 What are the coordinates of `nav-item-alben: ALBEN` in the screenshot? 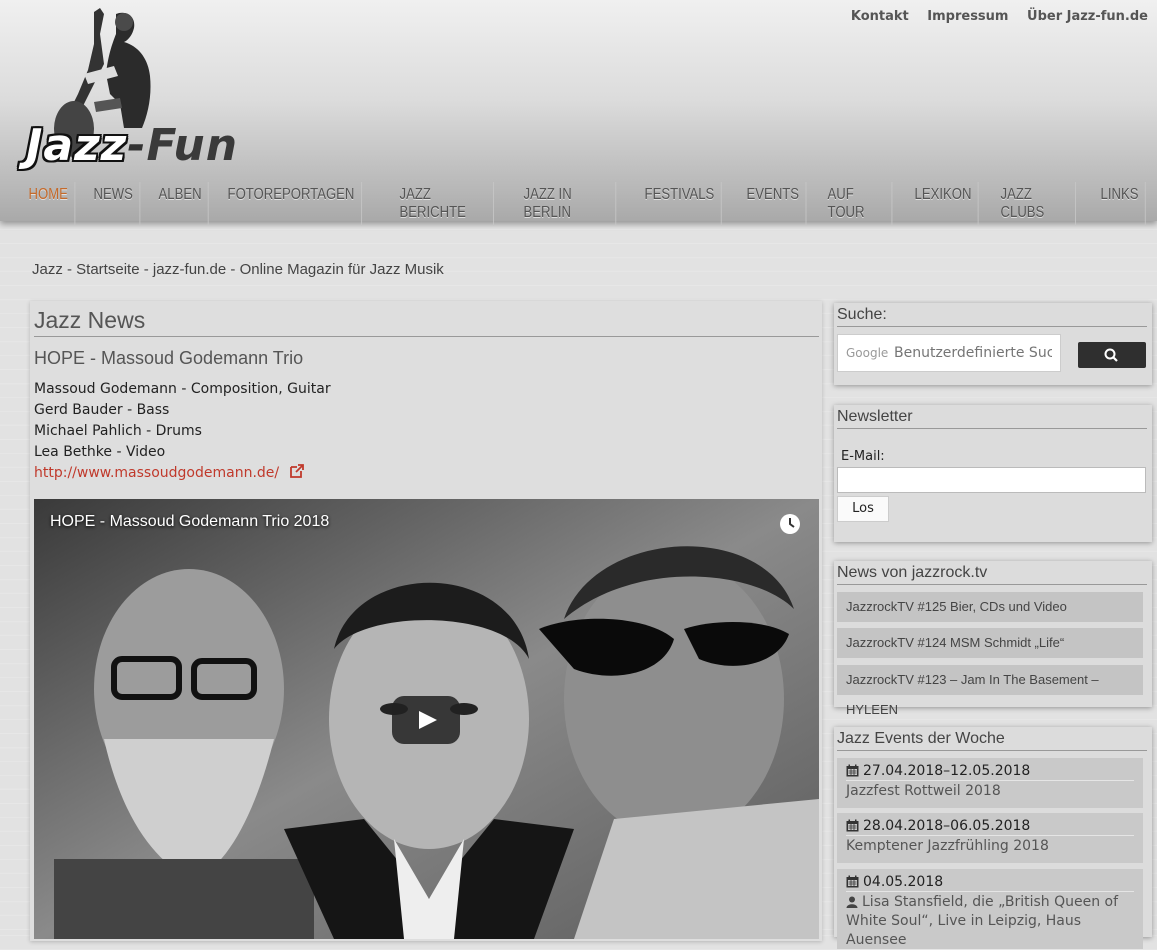 It's located at (180, 204).